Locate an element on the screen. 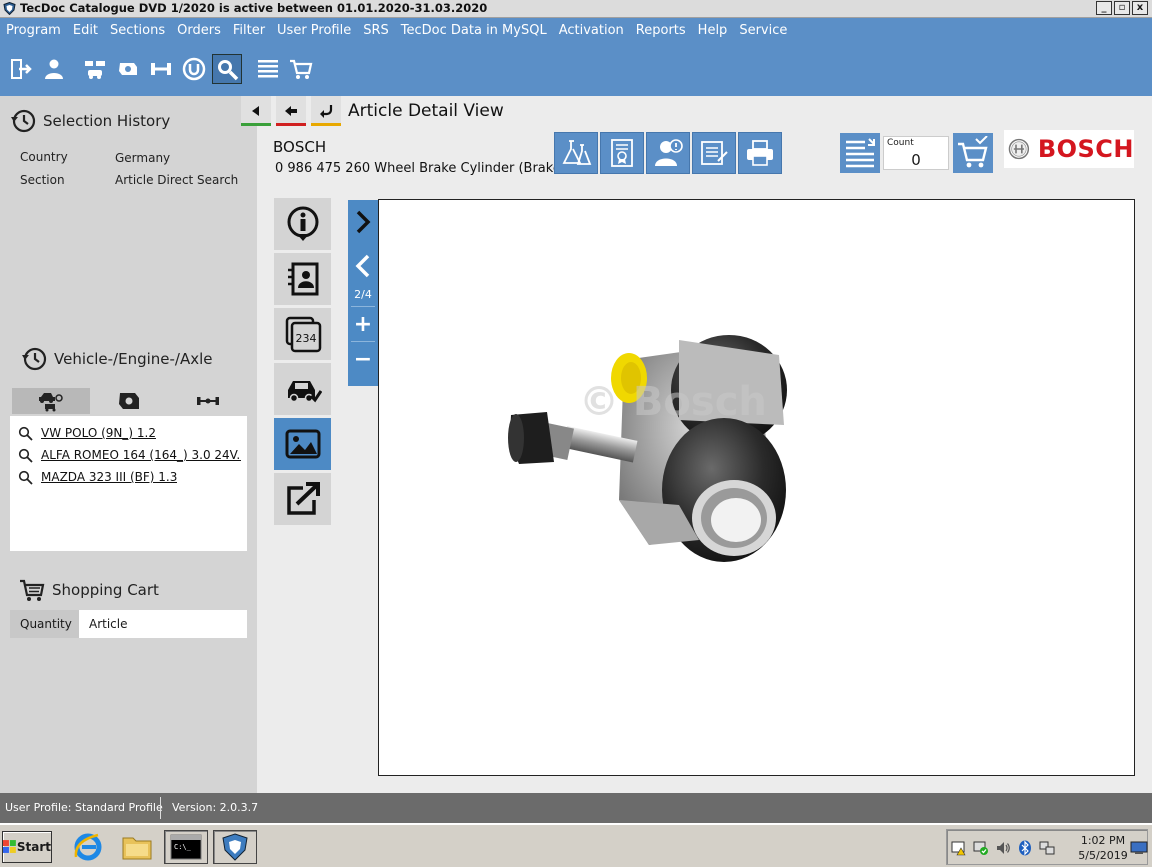 This screenshot has width=1152, height=867. vehicle-link: MAZDA 323 III (BF) 1.3 is located at coordinates (109, 477).